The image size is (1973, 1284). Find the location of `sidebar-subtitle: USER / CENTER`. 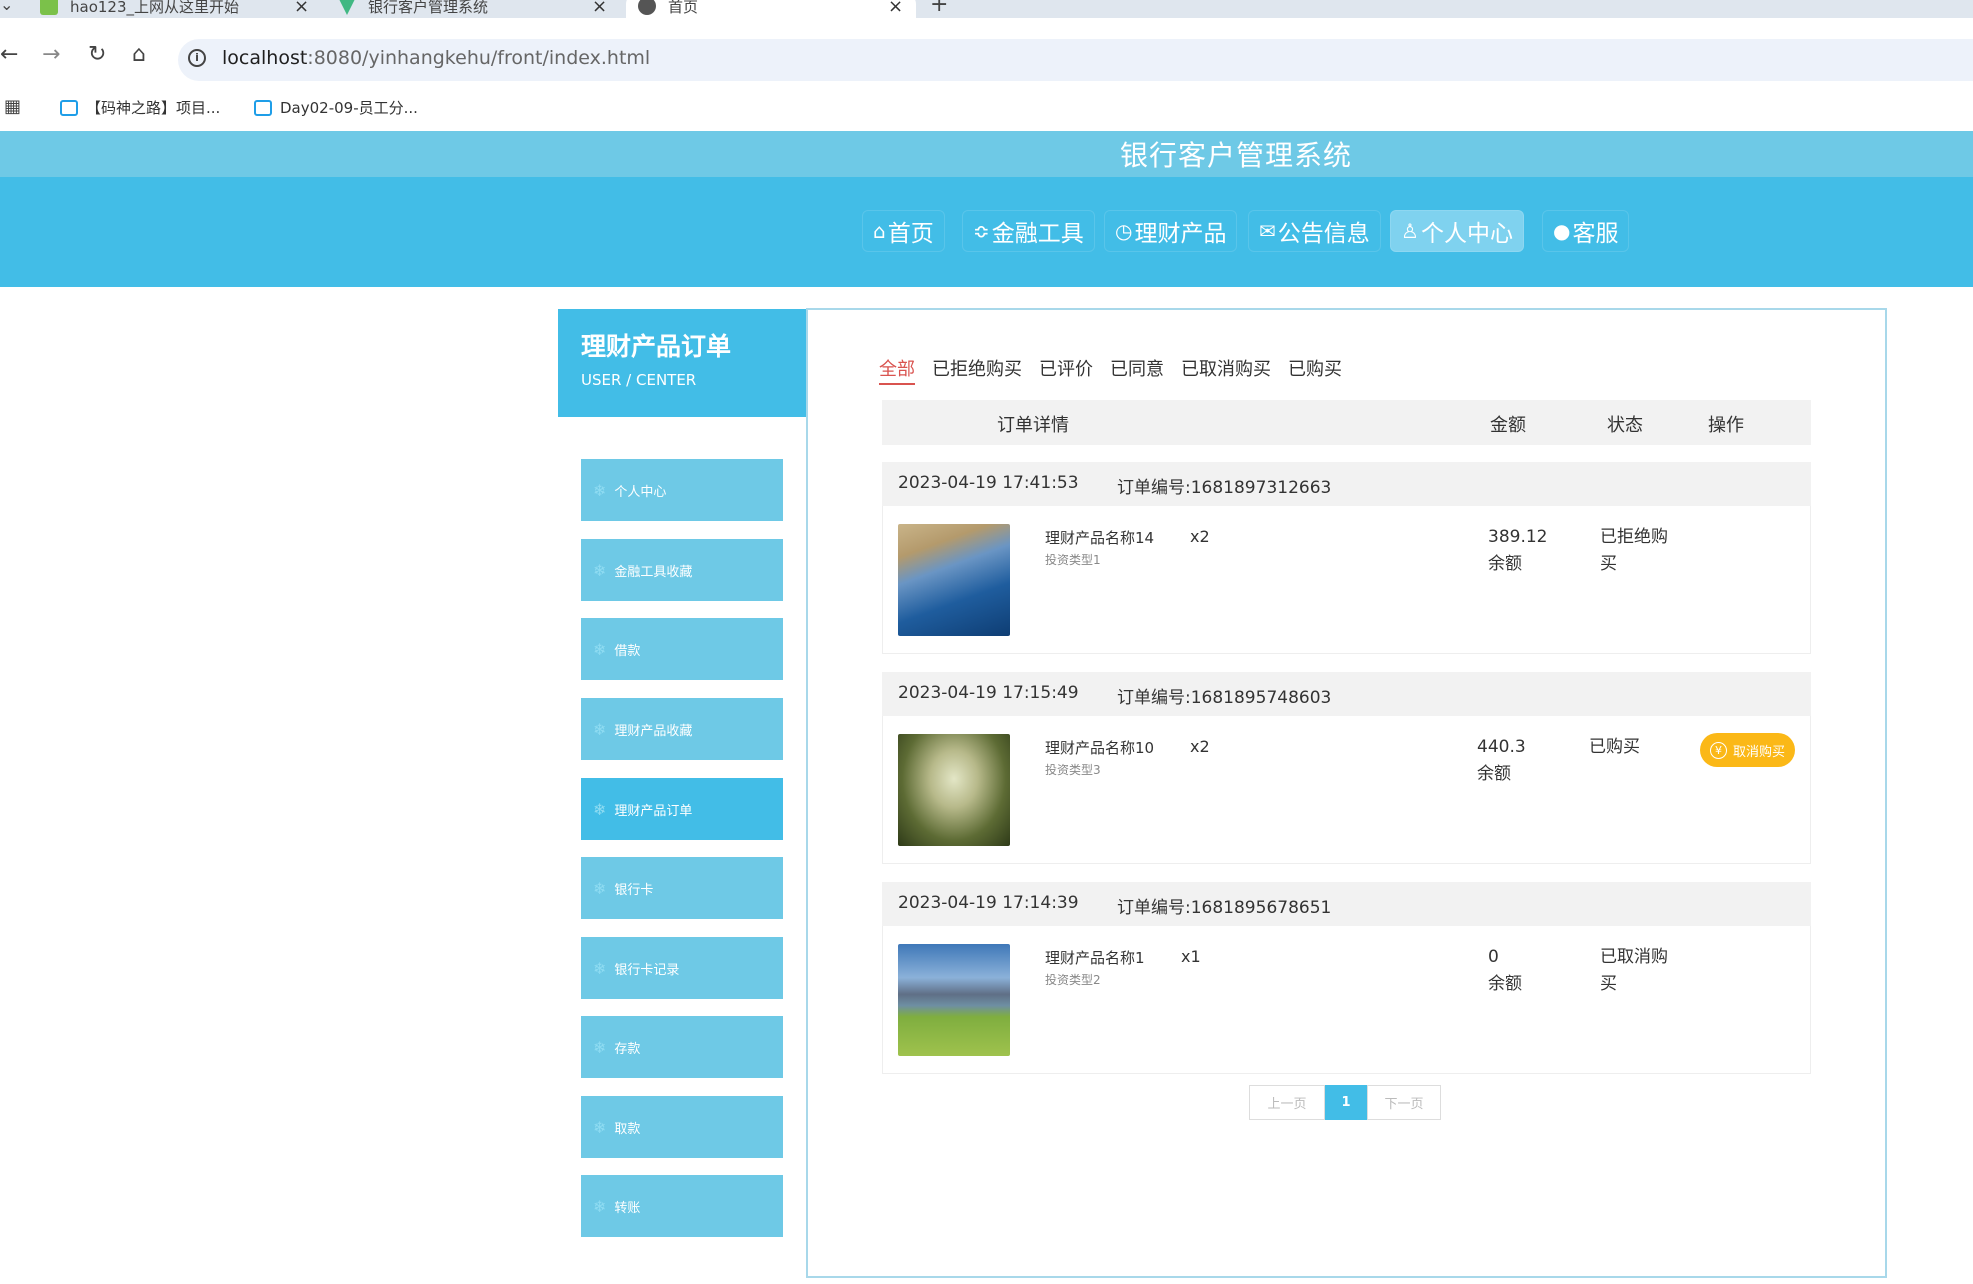

sidebar-subtitle: USER / CENTER is located at coordinates (639, 380).